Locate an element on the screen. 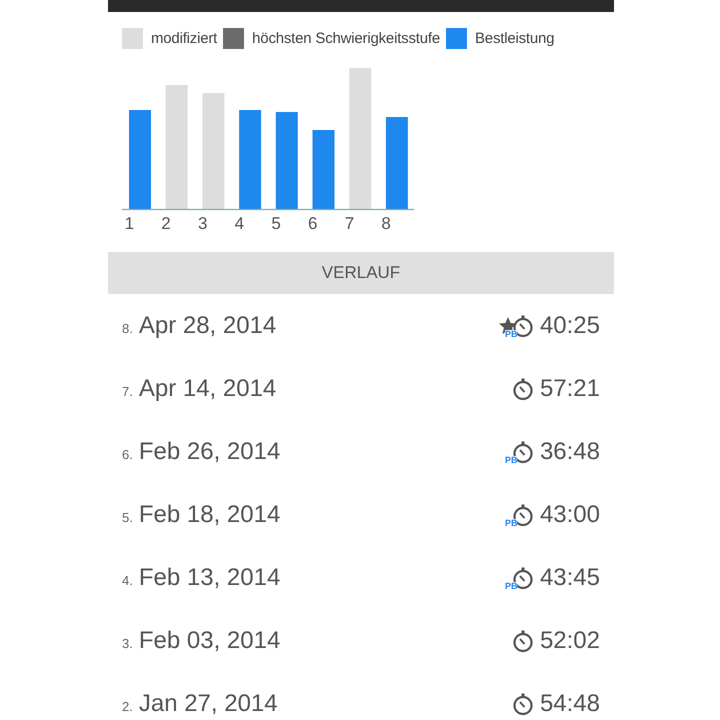 The width and height of the screenshot is (720, 720). row-time: 54:48 is located at coordinates (570, 704).